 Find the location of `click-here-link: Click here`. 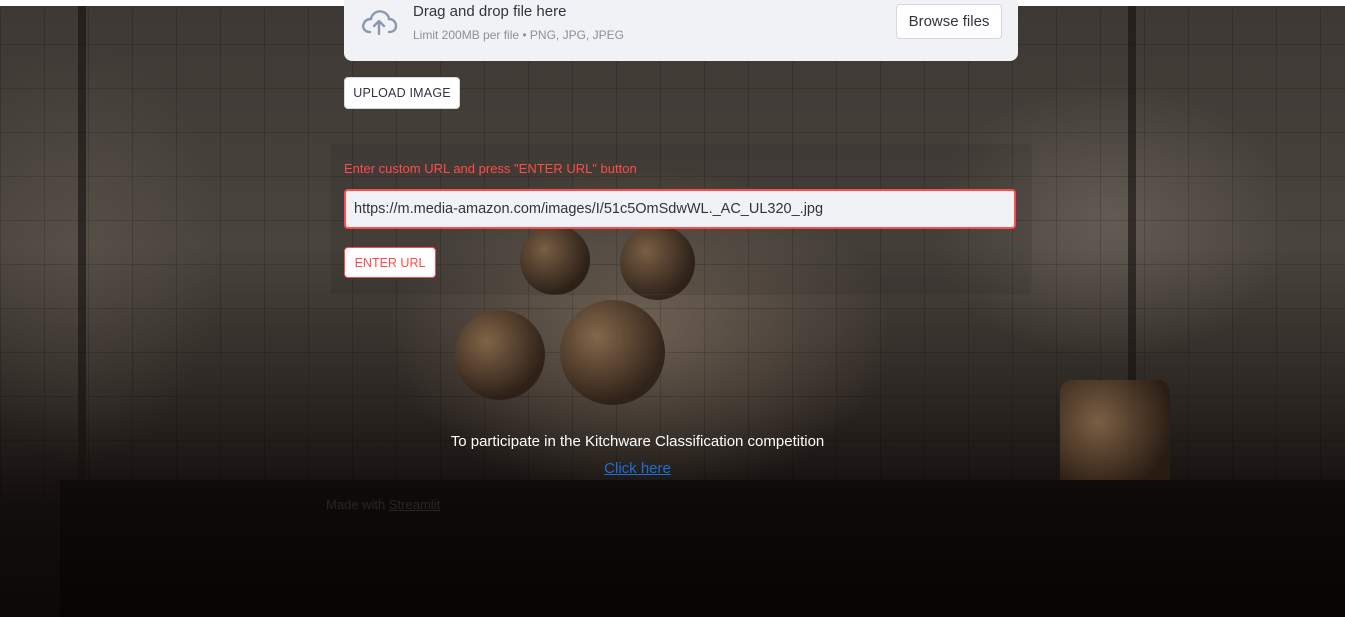

click-here-link: Click here is located at coordinates (637, 468).